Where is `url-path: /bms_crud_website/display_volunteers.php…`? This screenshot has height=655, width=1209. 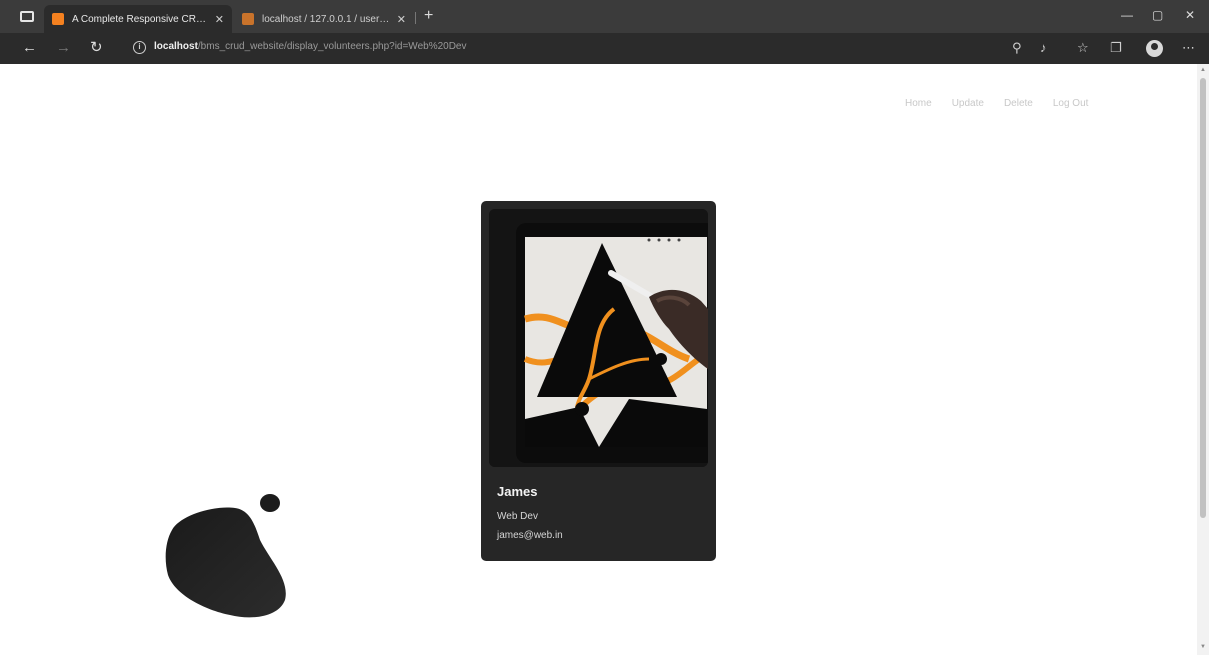
url-path: /bms_crud_website/display_volunteers.php… is located at coordinates (332, 46).